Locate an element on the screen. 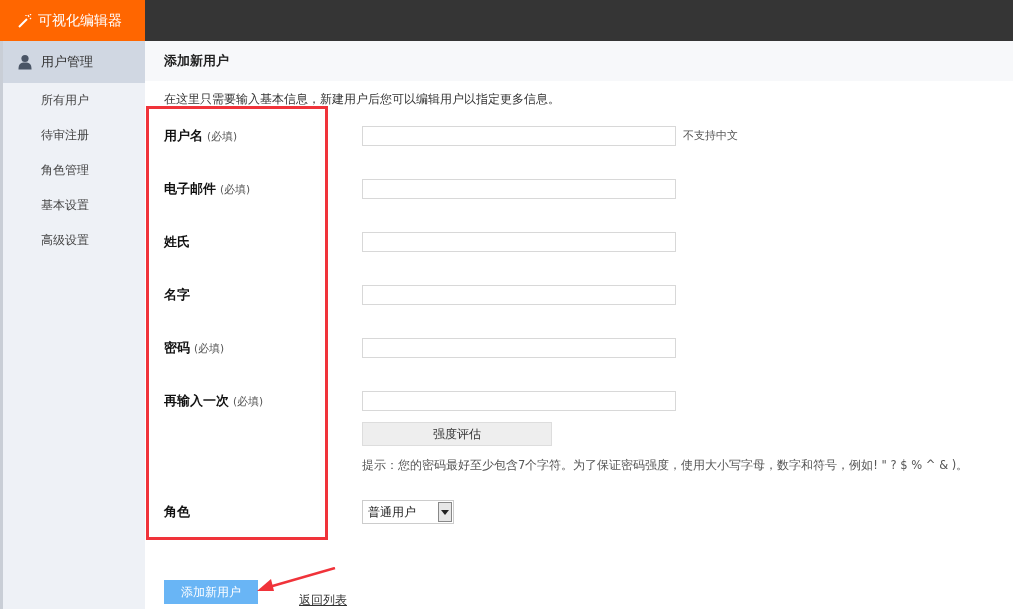 This screenshot has width=1013, height=609. magic-wand-icon is located at coordinates (25, 20).